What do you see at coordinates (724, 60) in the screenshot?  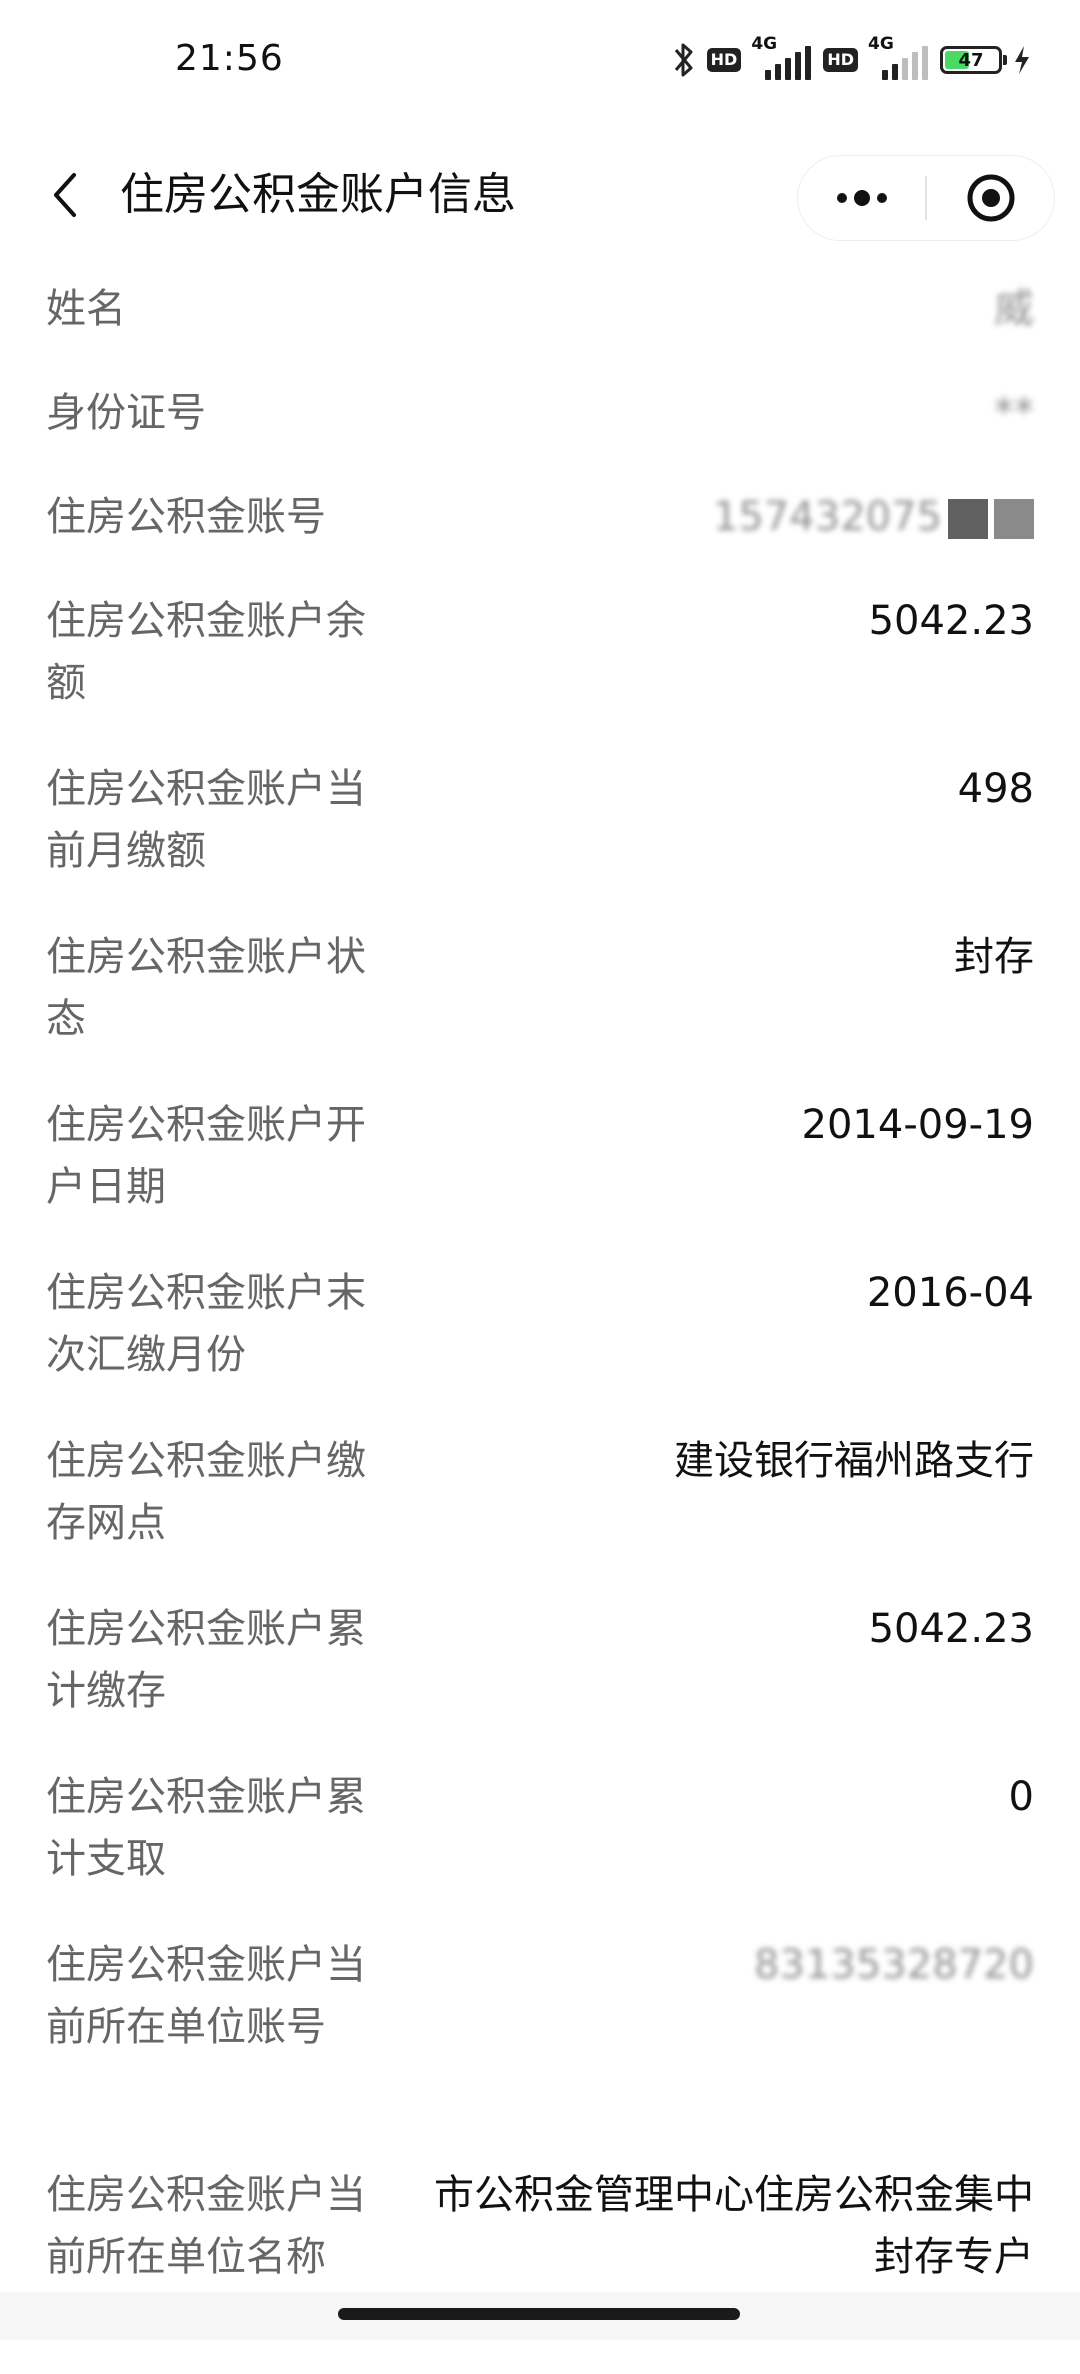 I see `hd-badge: HD` at bounding box center [724, 60].